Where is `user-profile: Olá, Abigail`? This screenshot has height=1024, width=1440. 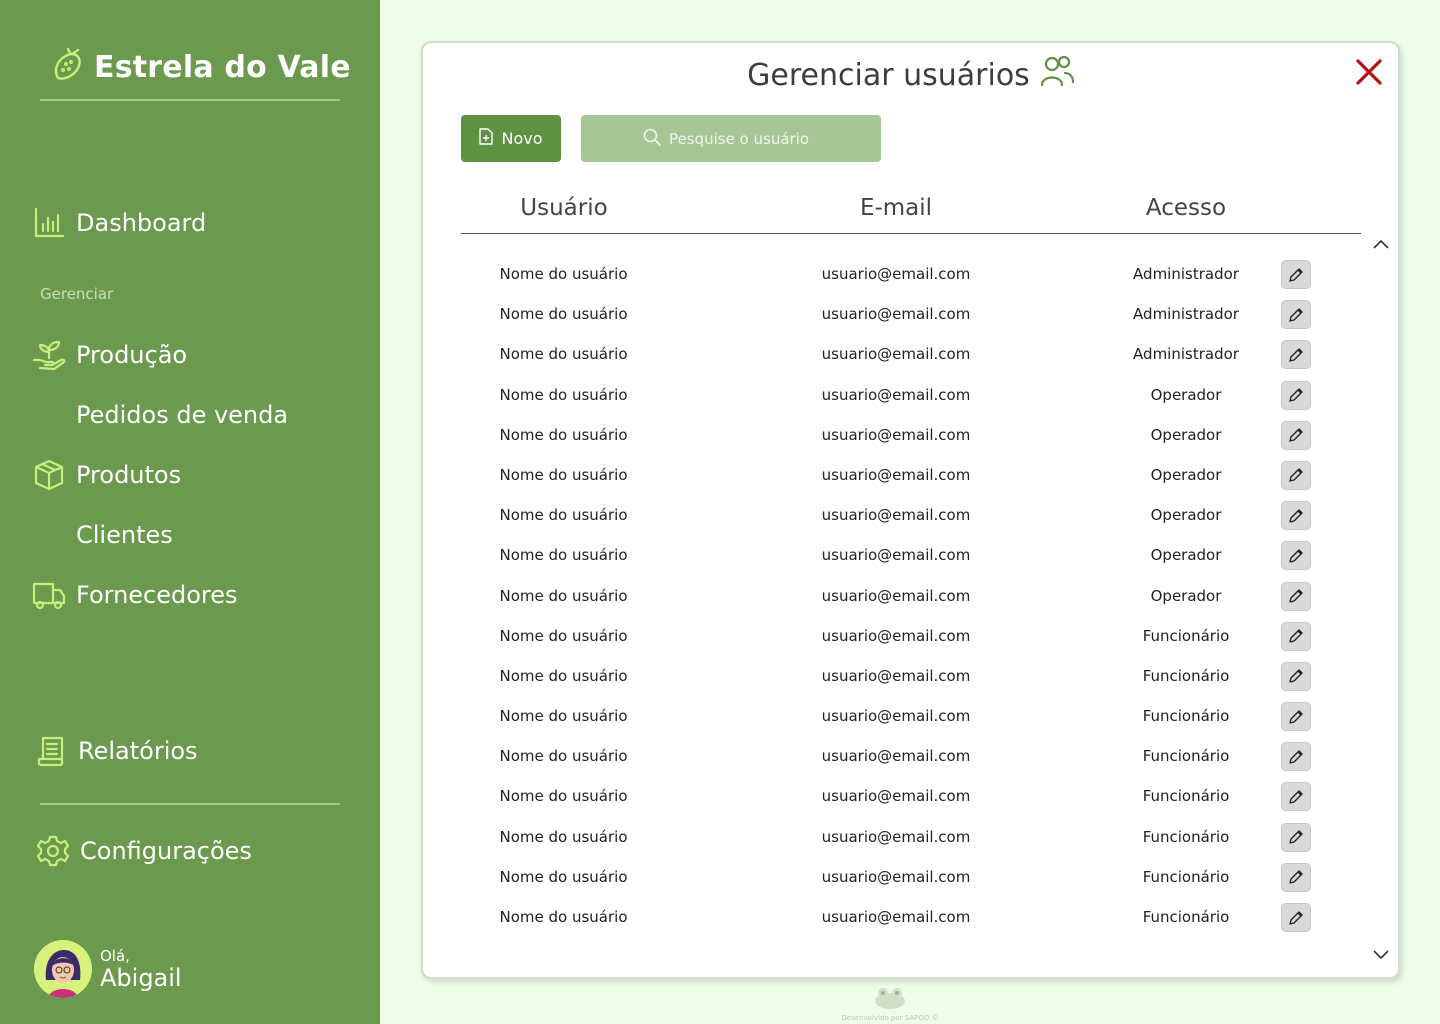 user-profile: Olá, Abigail is located at coordinates (108, 969).